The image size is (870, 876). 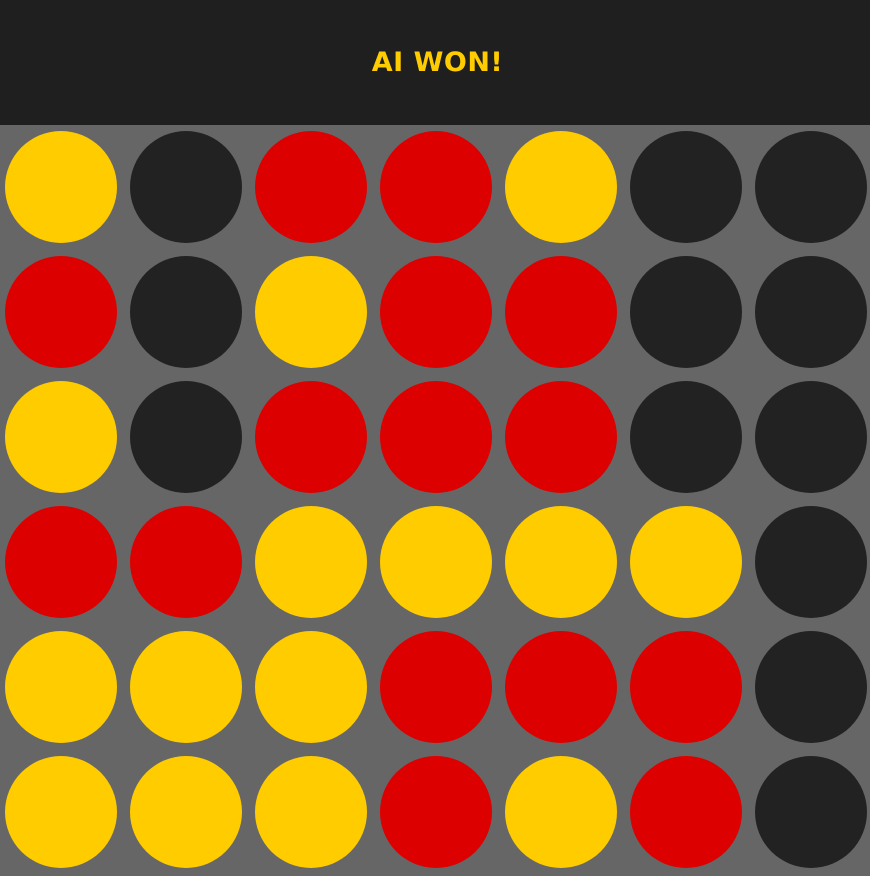 I want to click on status-bar: AI WON!, so click(x=435, y=62).